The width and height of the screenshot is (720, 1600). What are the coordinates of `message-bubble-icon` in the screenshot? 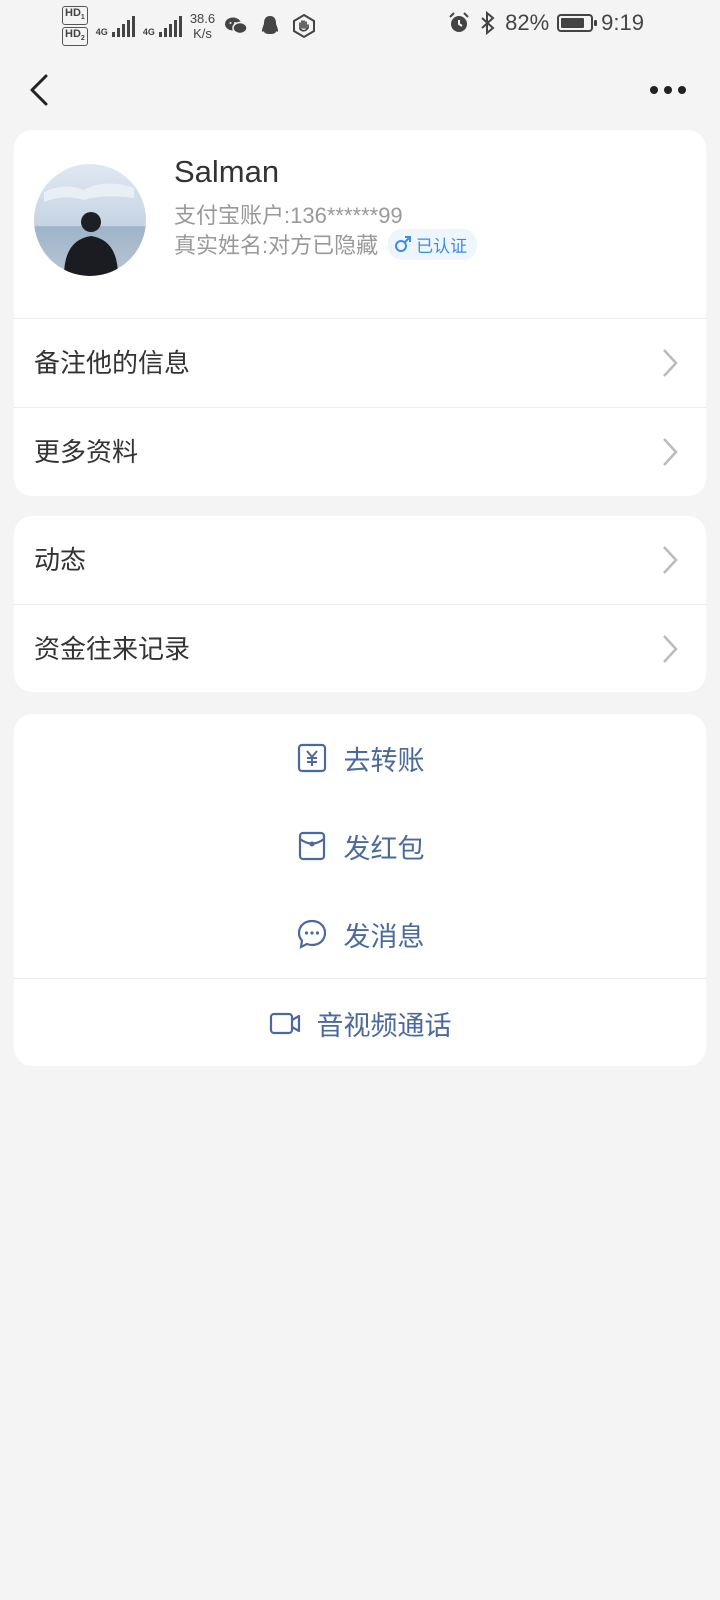 It's located at (311, 934).